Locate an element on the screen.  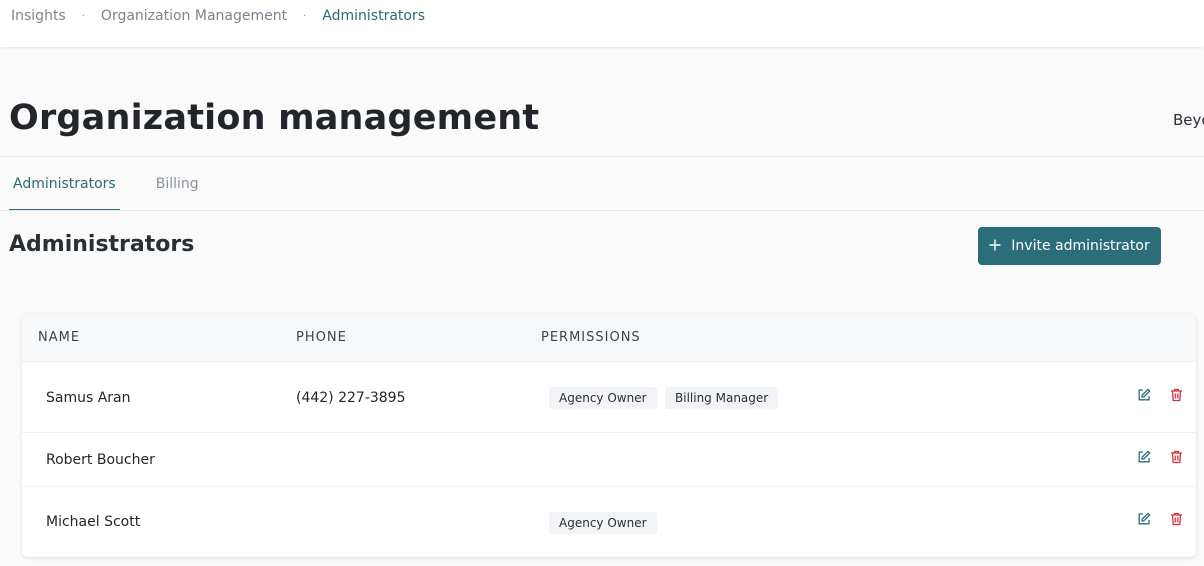
tab-administrators: Administrators is located at coordinates (64, 184).